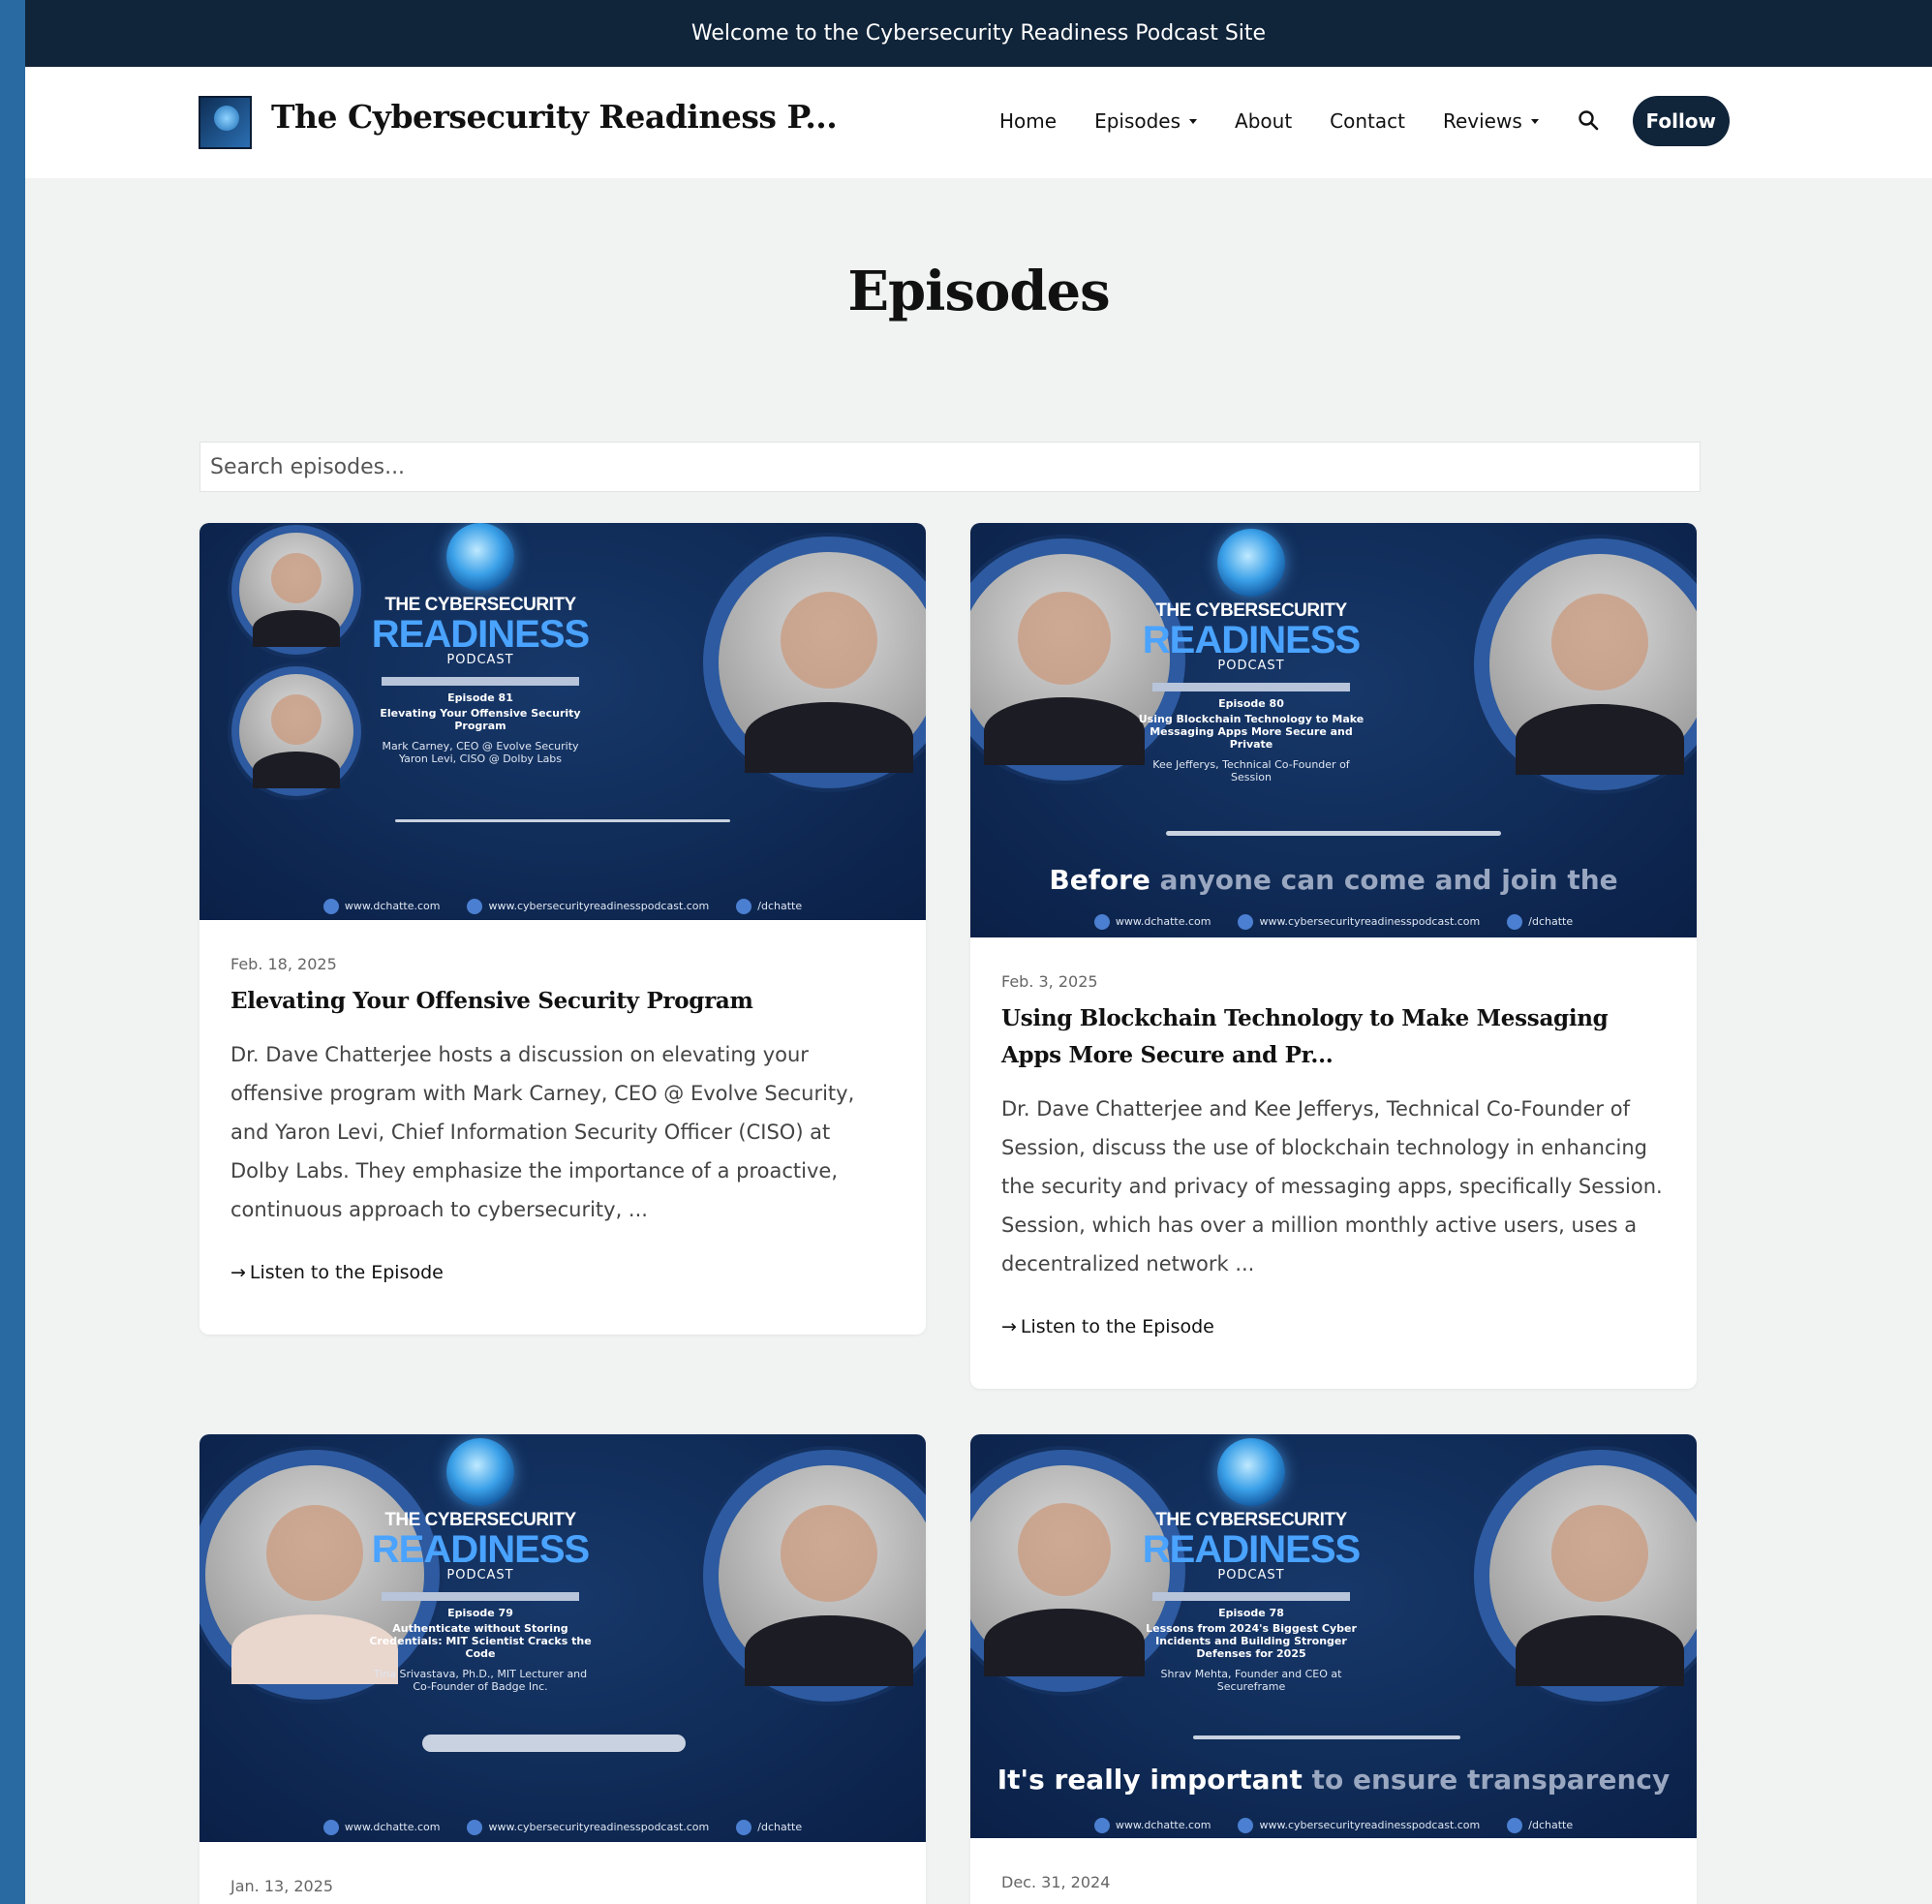 Image resolution: width=1932 pixels, height=1904 pixels. I want to click on quote-dim: anyone can come and join the, so click(1388, 880).